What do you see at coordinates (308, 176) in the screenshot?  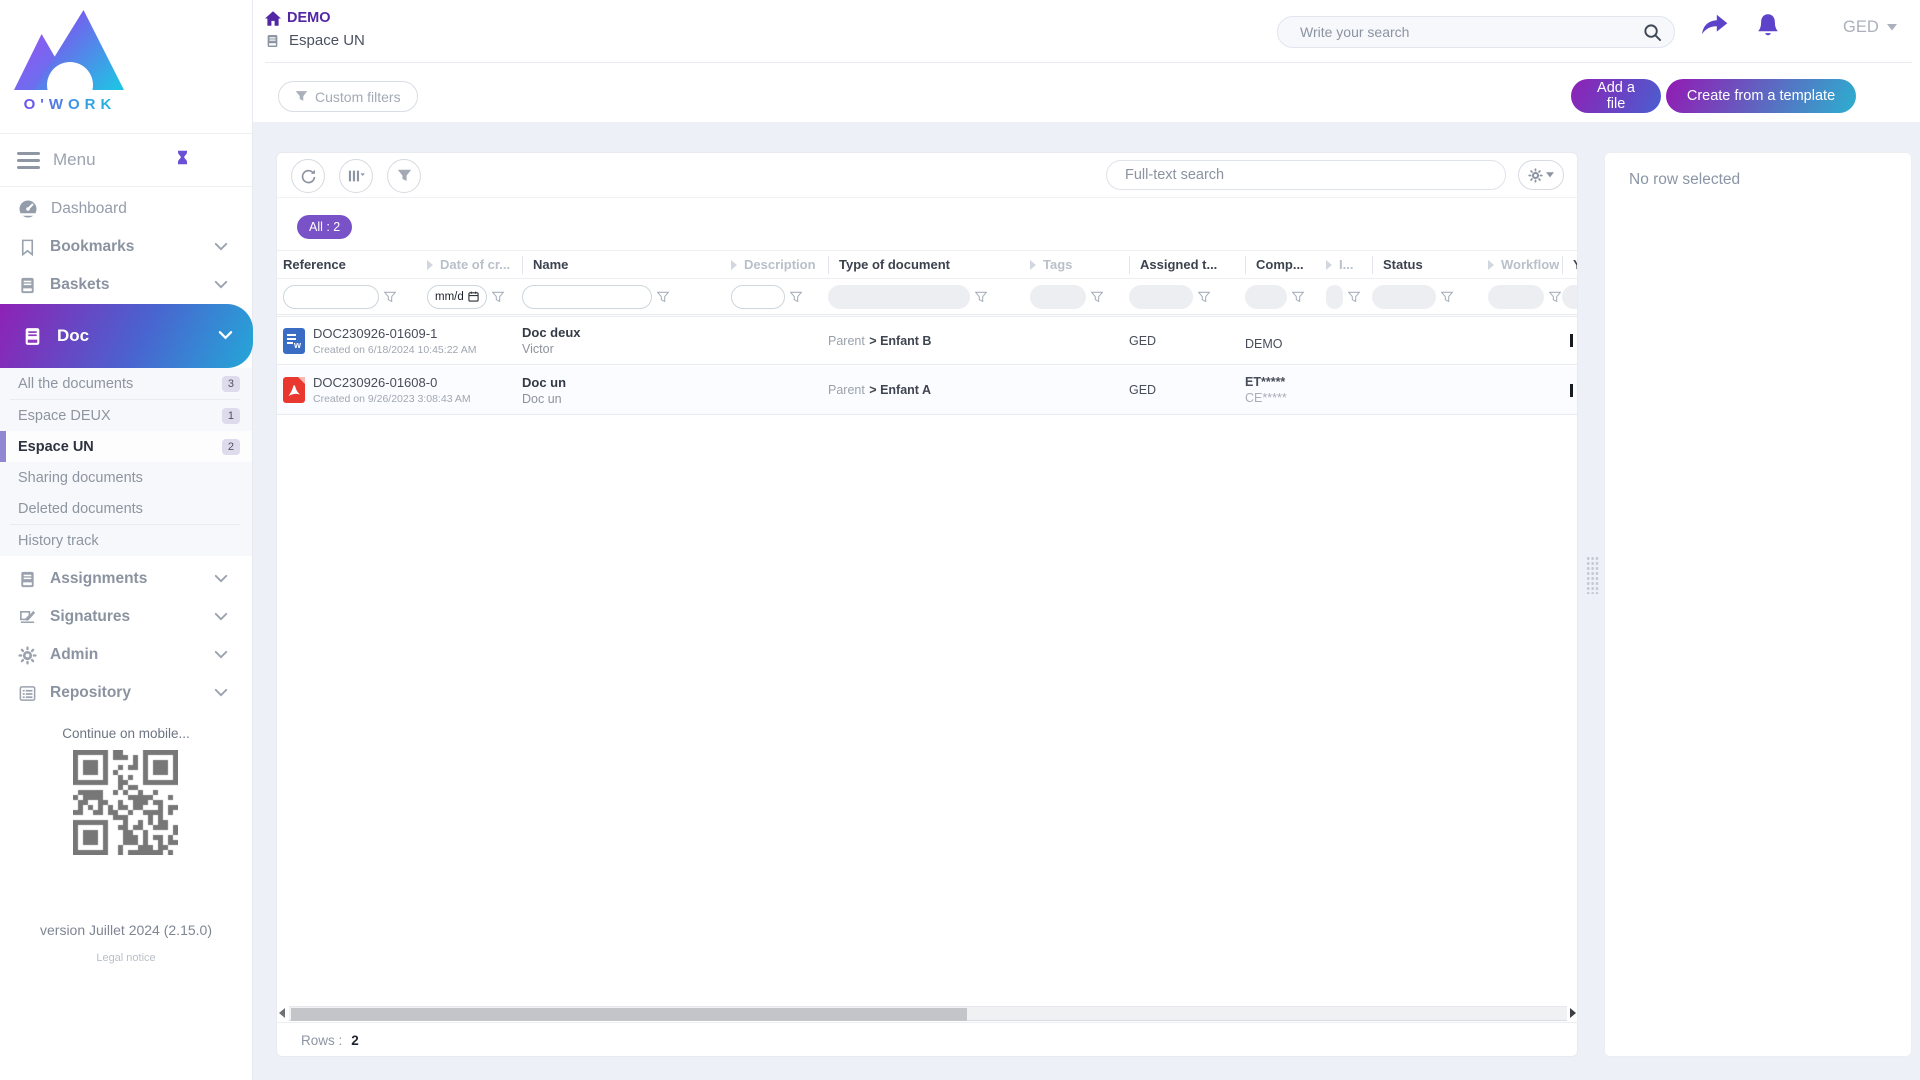 I see `refresh-button` at bounding box center [308, 176].